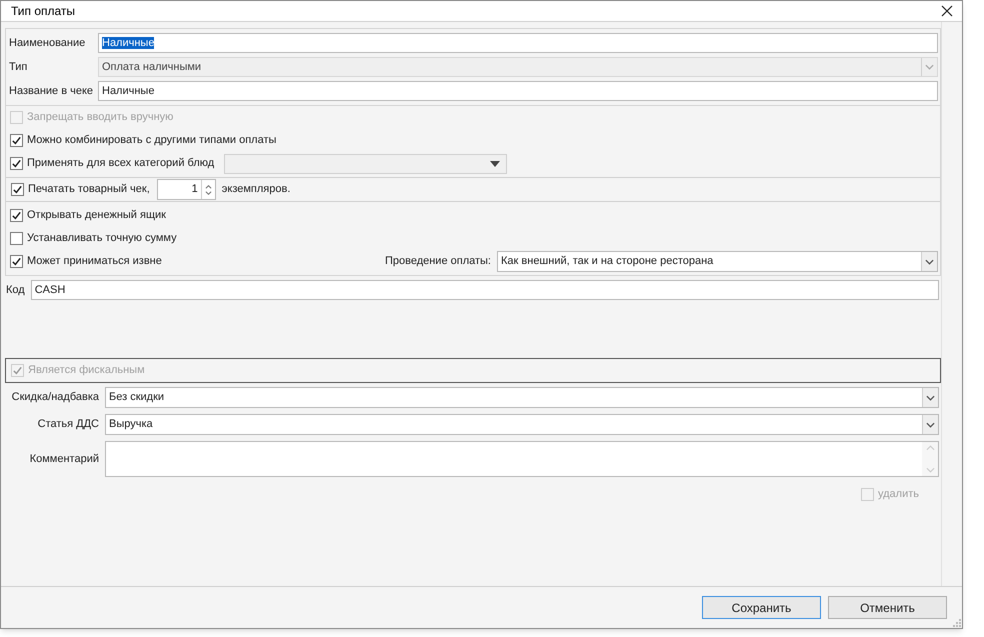 The width and height of the screenshot is (984, 637). What do you see at coordinates (15, 290) in the screenshot?
I see `field-label: Код` at bounding box center [15, 290].